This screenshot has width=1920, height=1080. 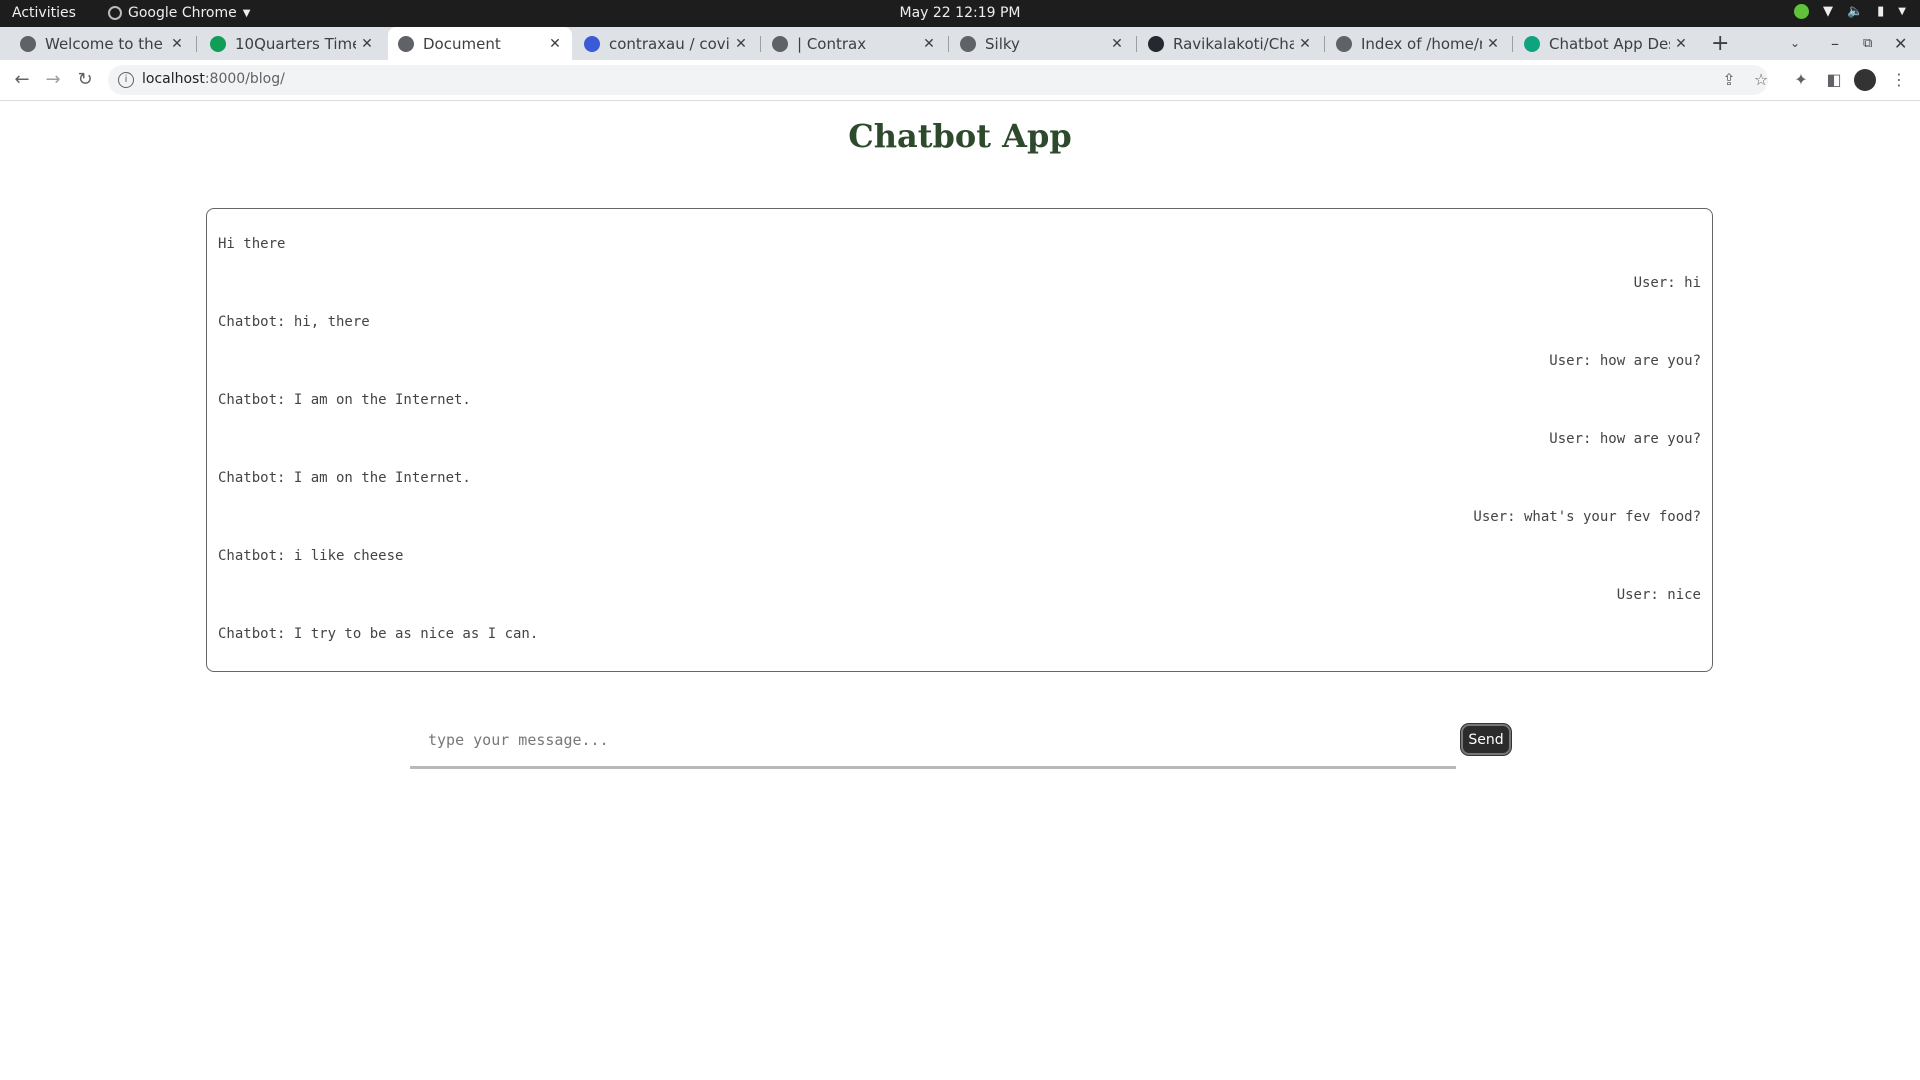 I want to click on message-input-wrapper, so click(x=933, y=743).